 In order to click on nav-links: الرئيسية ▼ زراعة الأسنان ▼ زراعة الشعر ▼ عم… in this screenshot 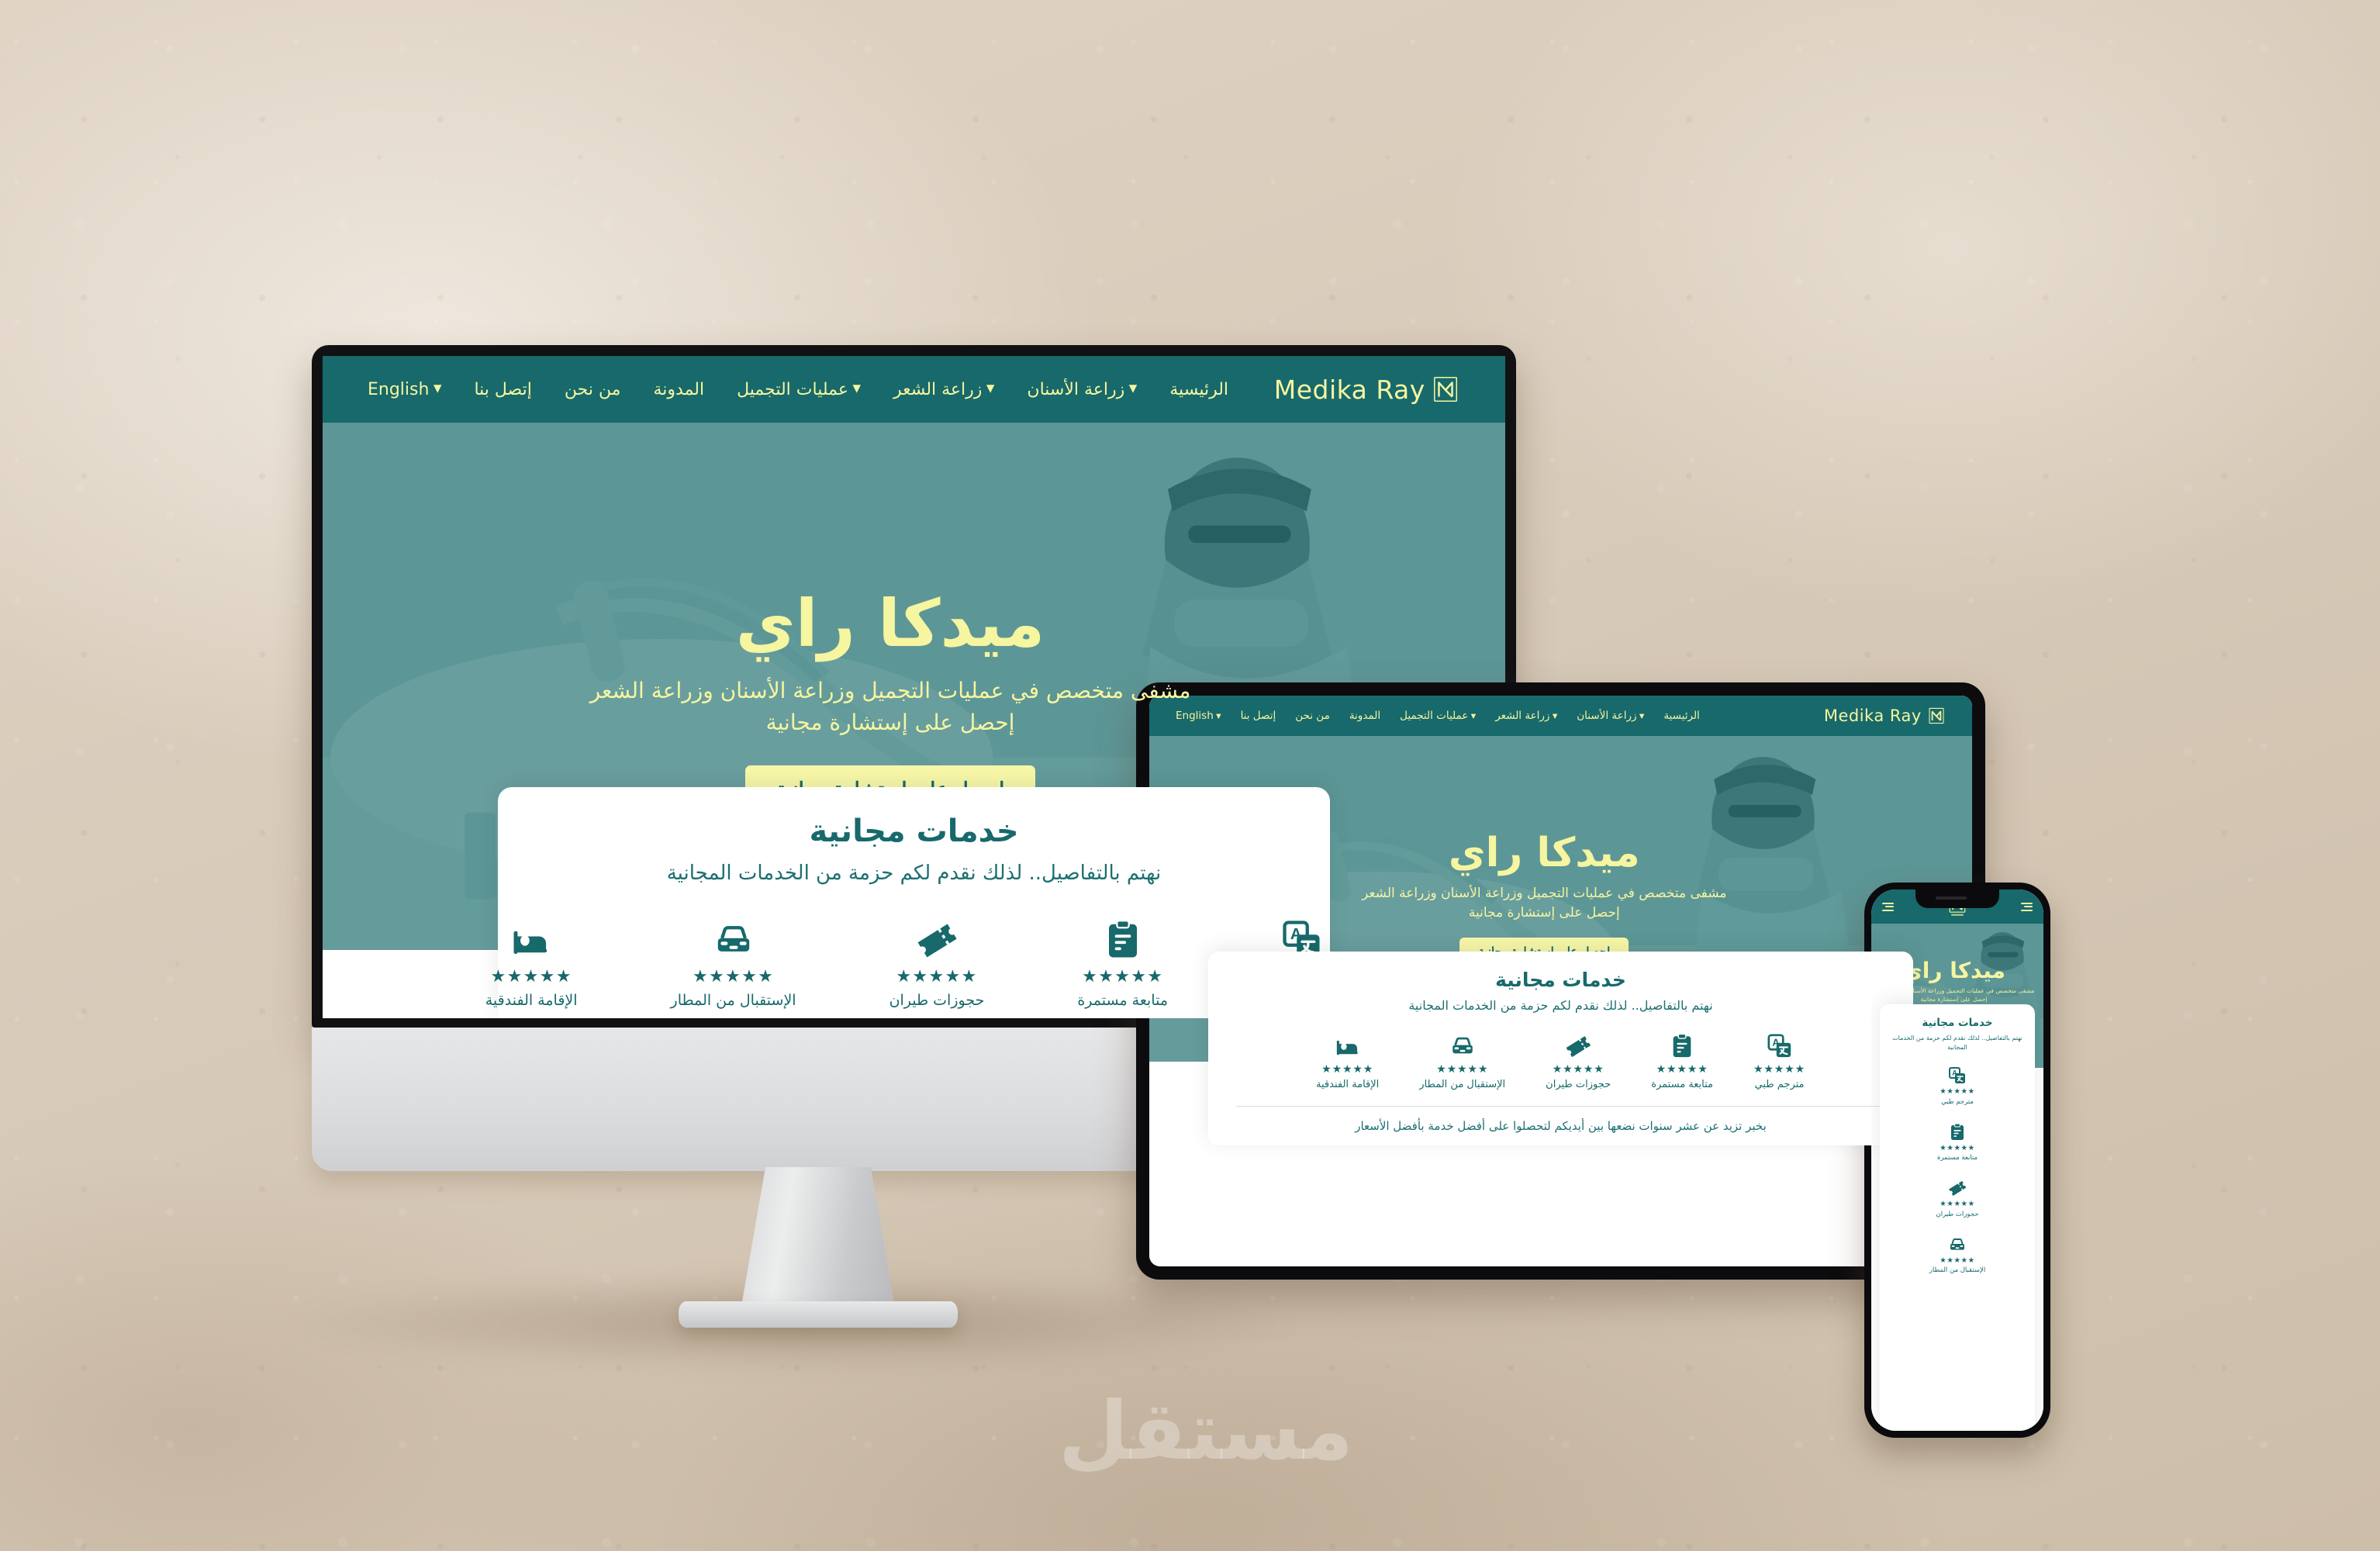, I will do `click(798, 389)`.